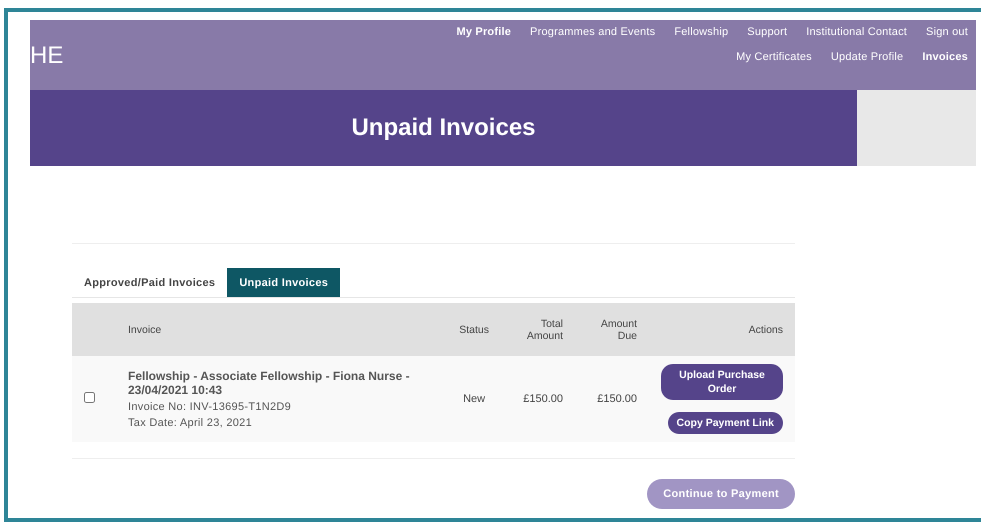  Describe the element at coordinates (282, 329) in the screenshot. I see `header-cell: Invoice` at that location.